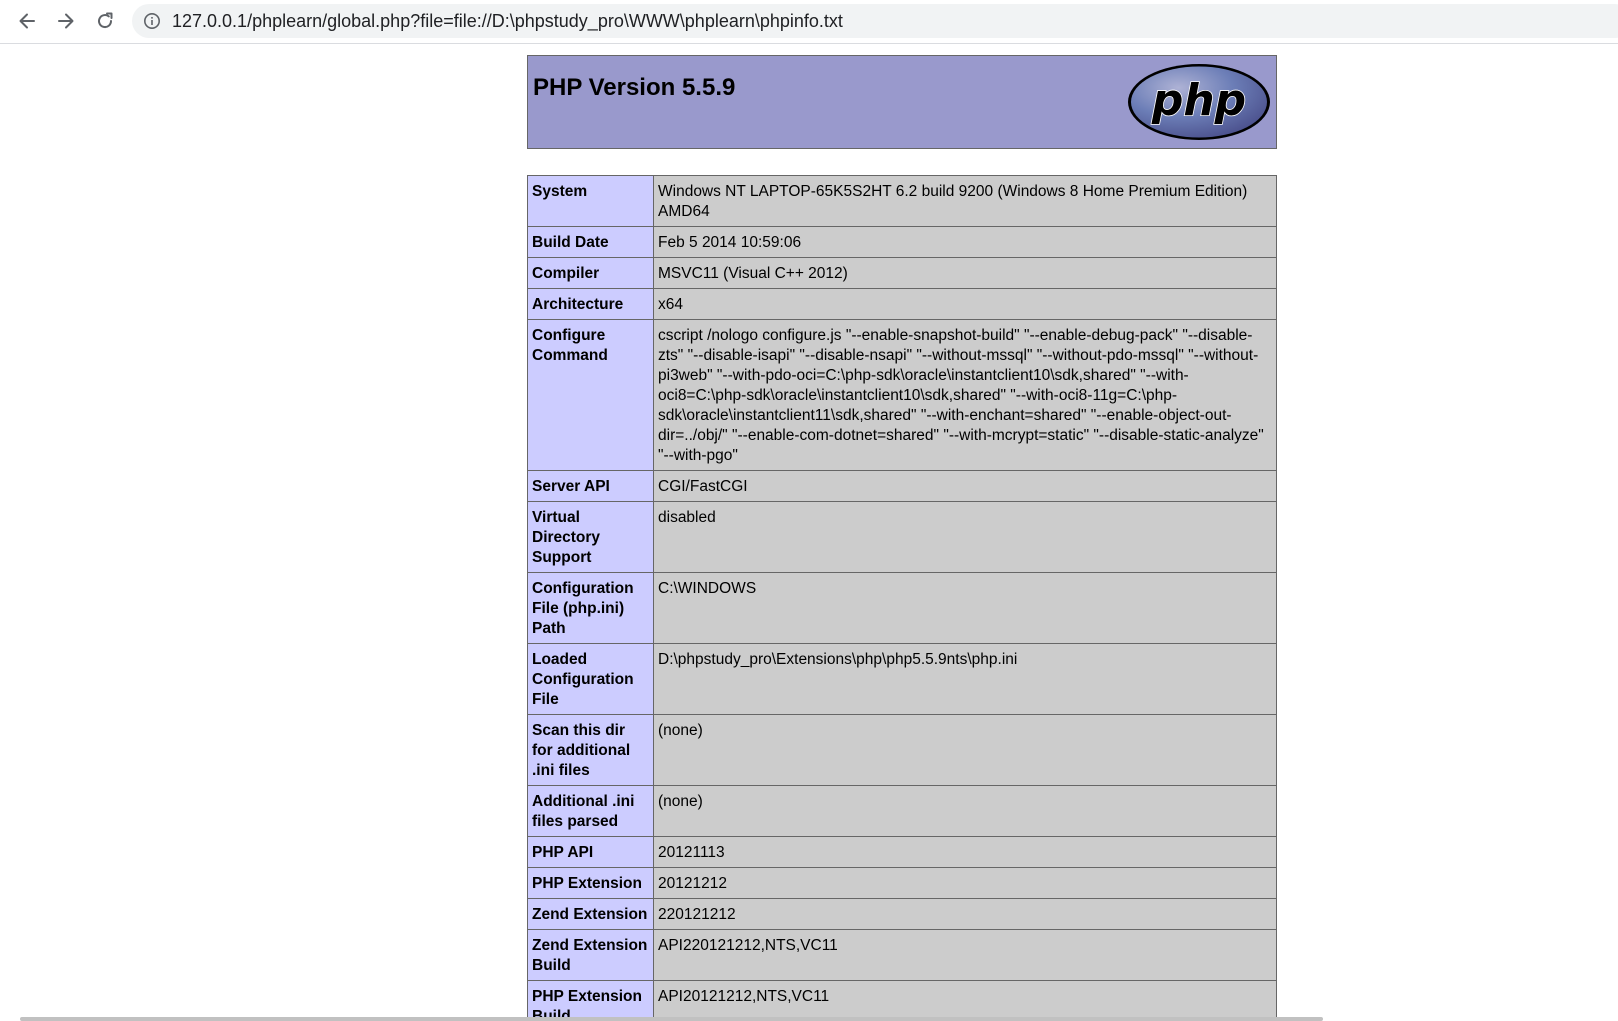  What do you see at coordinates (590, 679) in the screenshot?
I see `row-key: Loaded Configuration File` at bounding box center [590, 679].